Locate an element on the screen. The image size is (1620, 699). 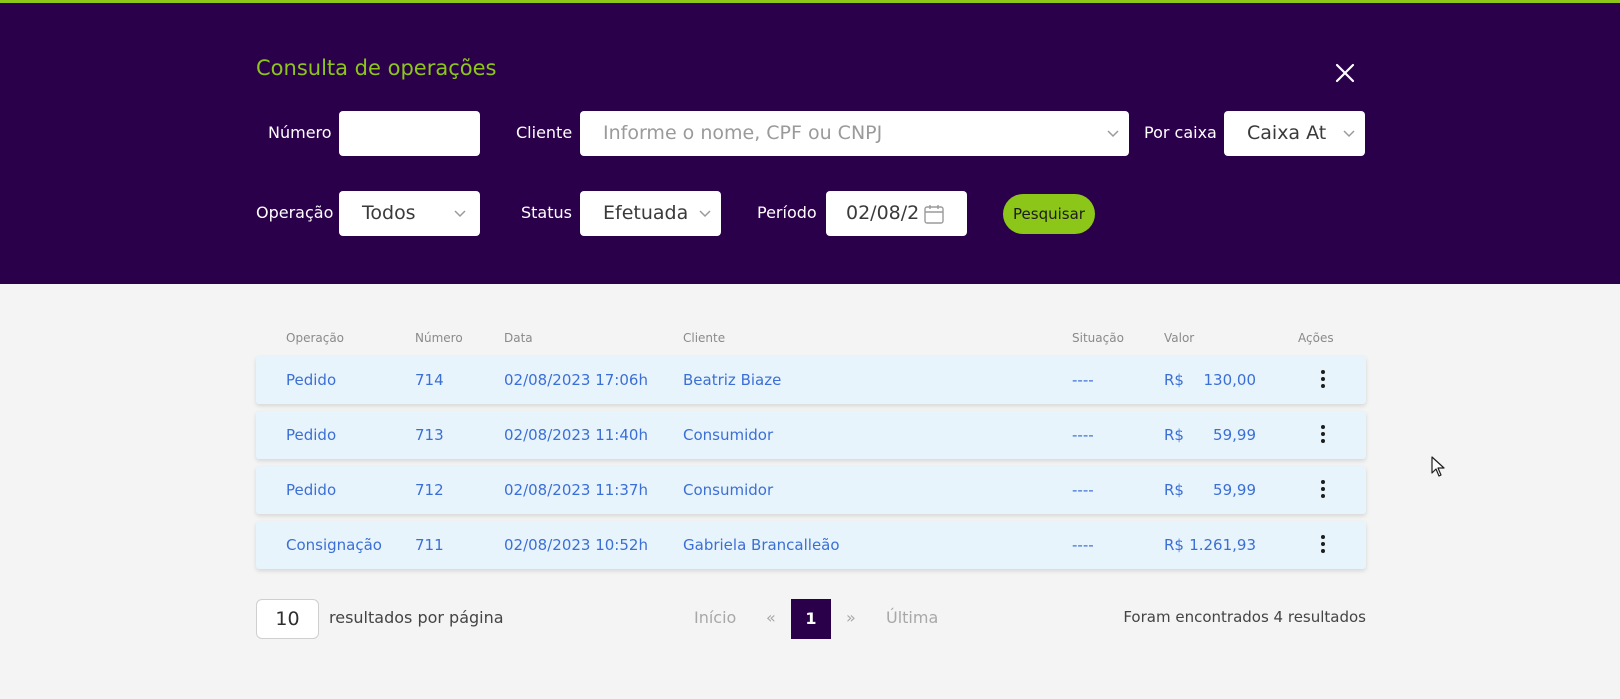
cell-valor: 130,00 is located at coordinates (1230, 380).